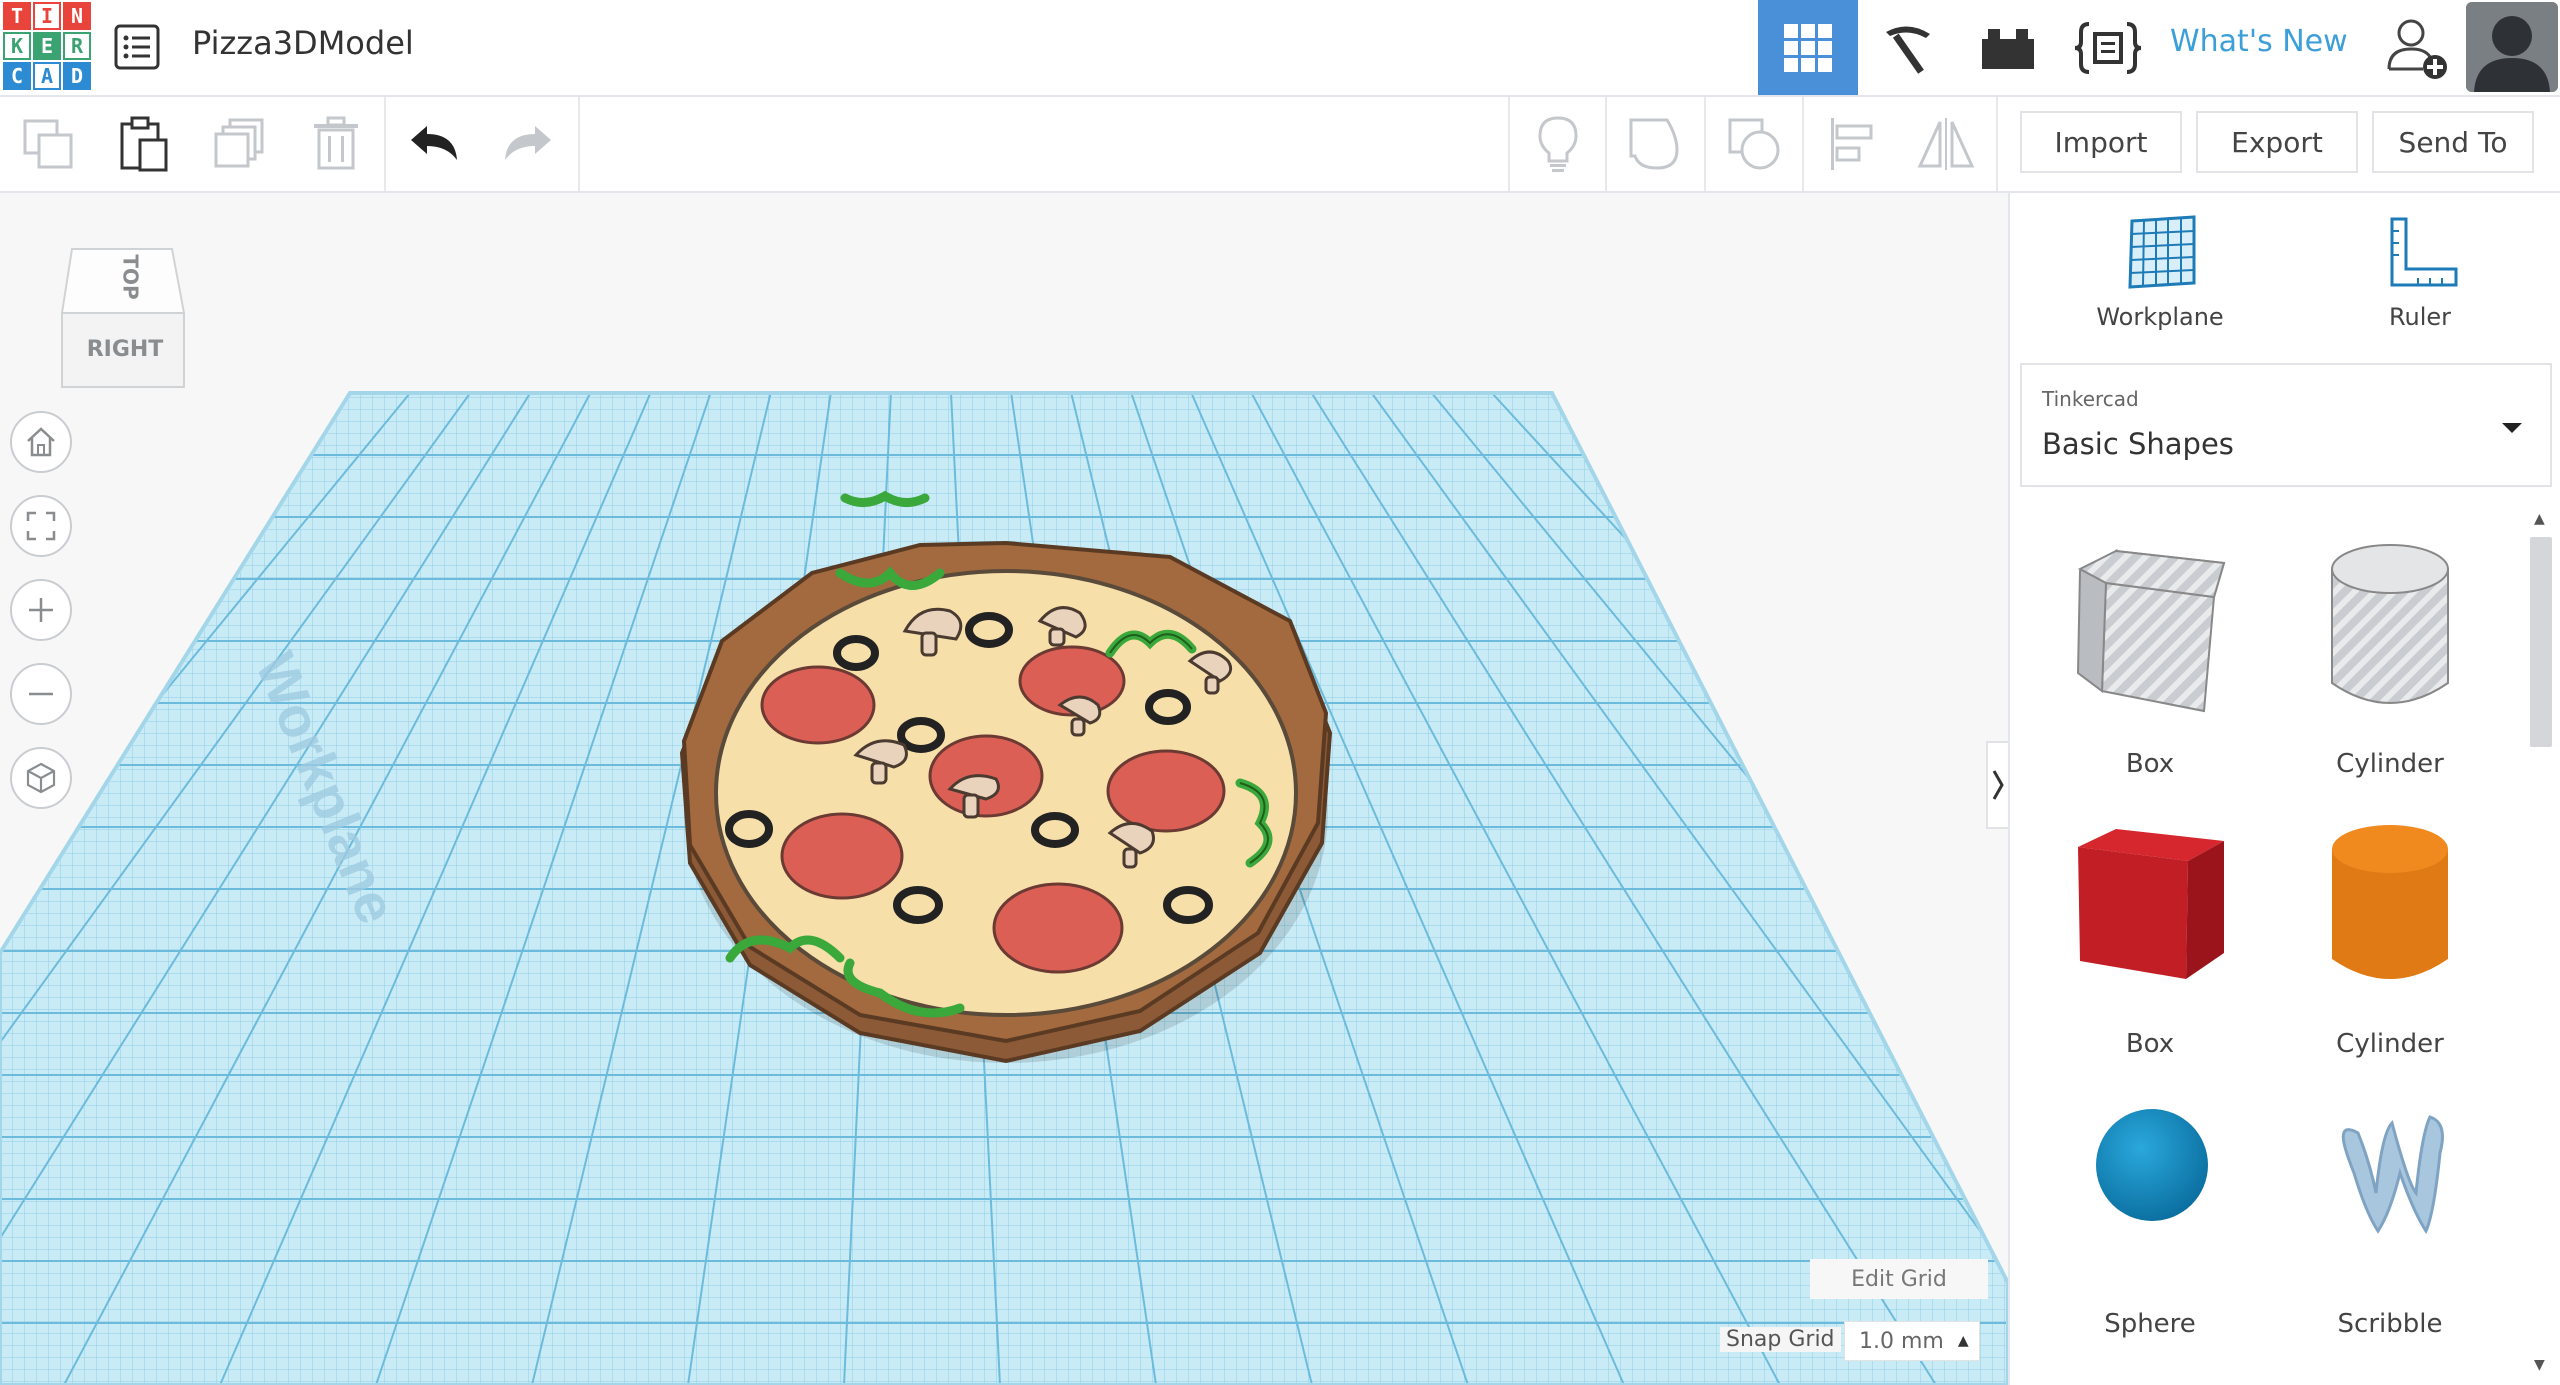 The image size is (2560, 1385). Describe the element at coordinates (2090, 399) in the screenshot. I see `library-provider: Tinkercad` at that location.